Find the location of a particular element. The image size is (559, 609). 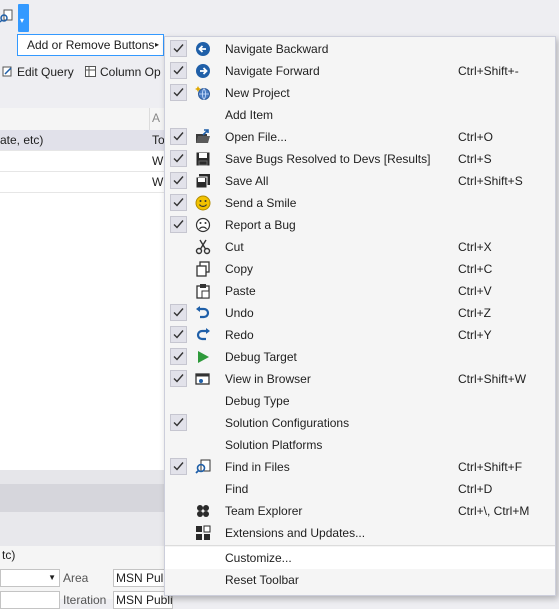

extensions-icon is located at coordinates (203, 532).